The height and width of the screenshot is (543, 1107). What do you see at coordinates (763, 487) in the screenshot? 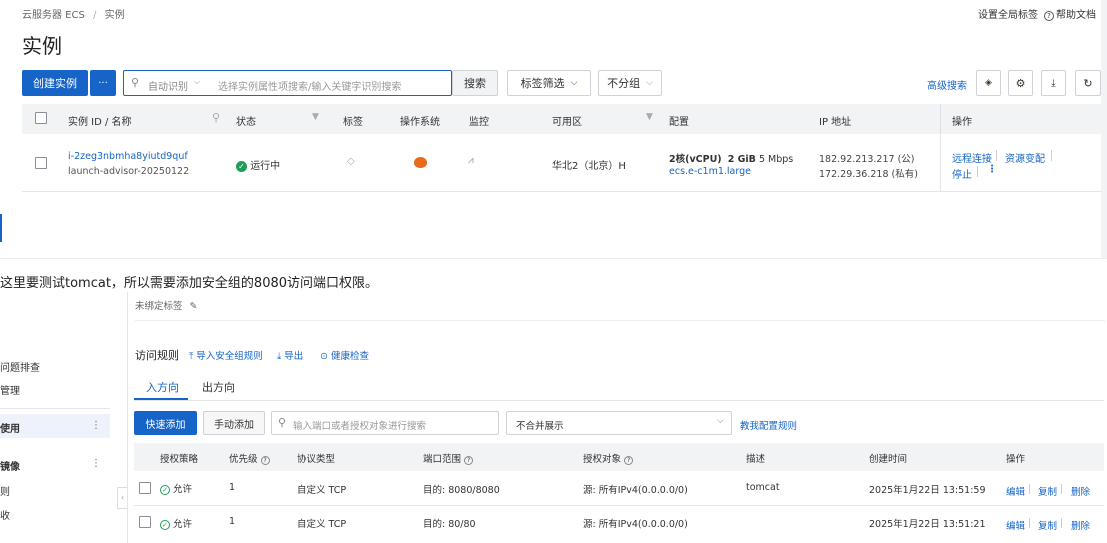
I see `desc-value: tomcat` at bounding box center [763, 487].